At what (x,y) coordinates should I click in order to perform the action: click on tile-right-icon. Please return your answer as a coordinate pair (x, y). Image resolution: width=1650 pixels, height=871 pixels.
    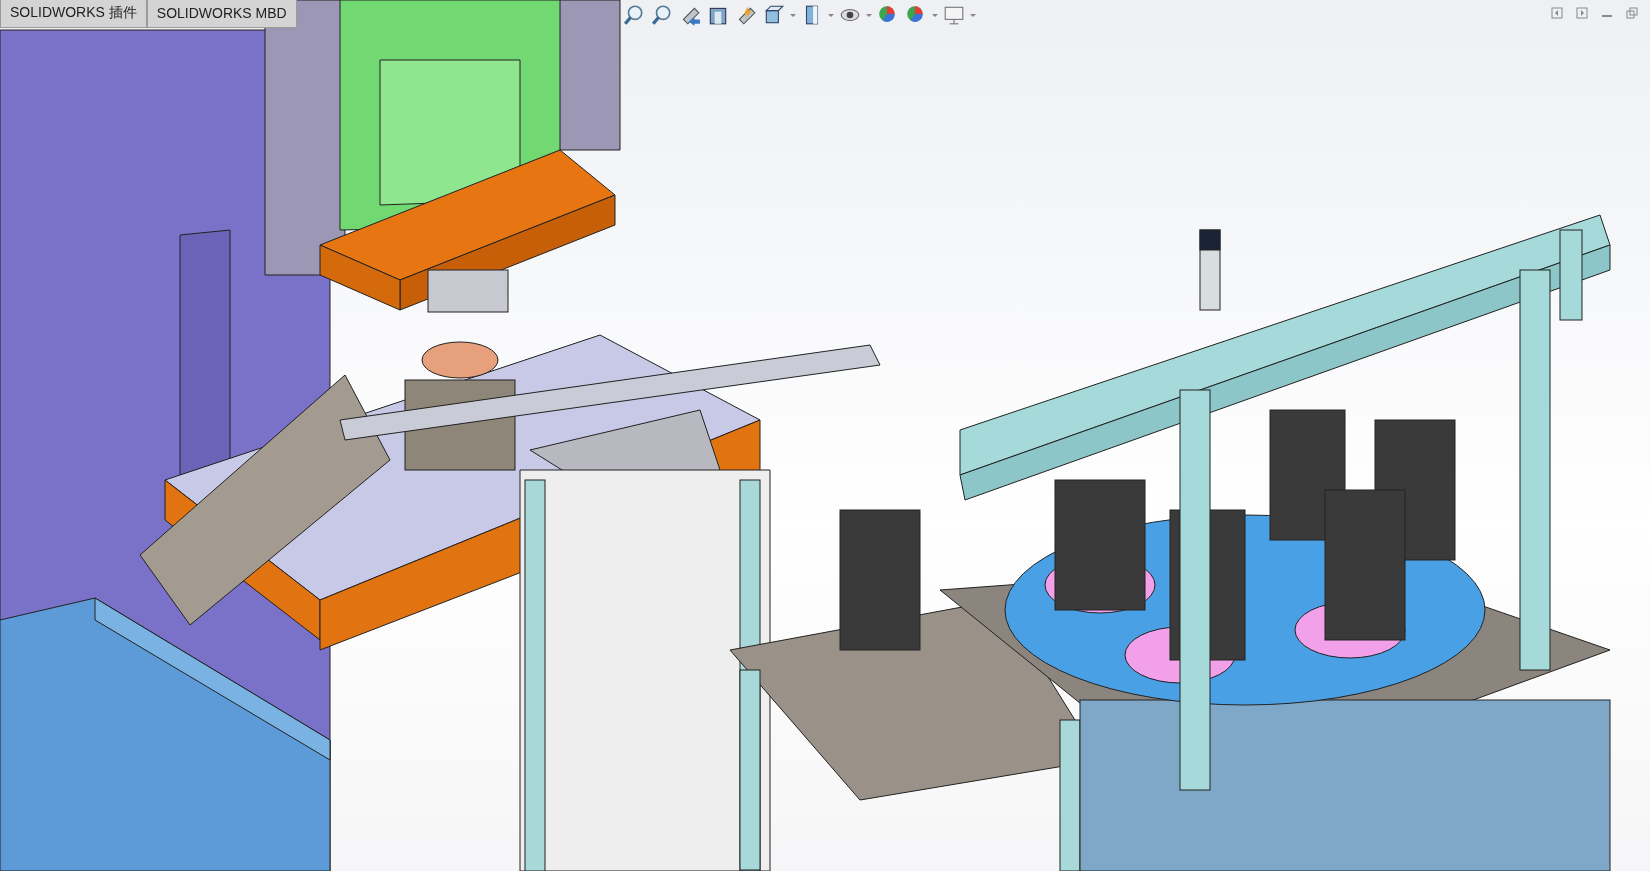
    Looking at the image, I should click on (1582, 13).